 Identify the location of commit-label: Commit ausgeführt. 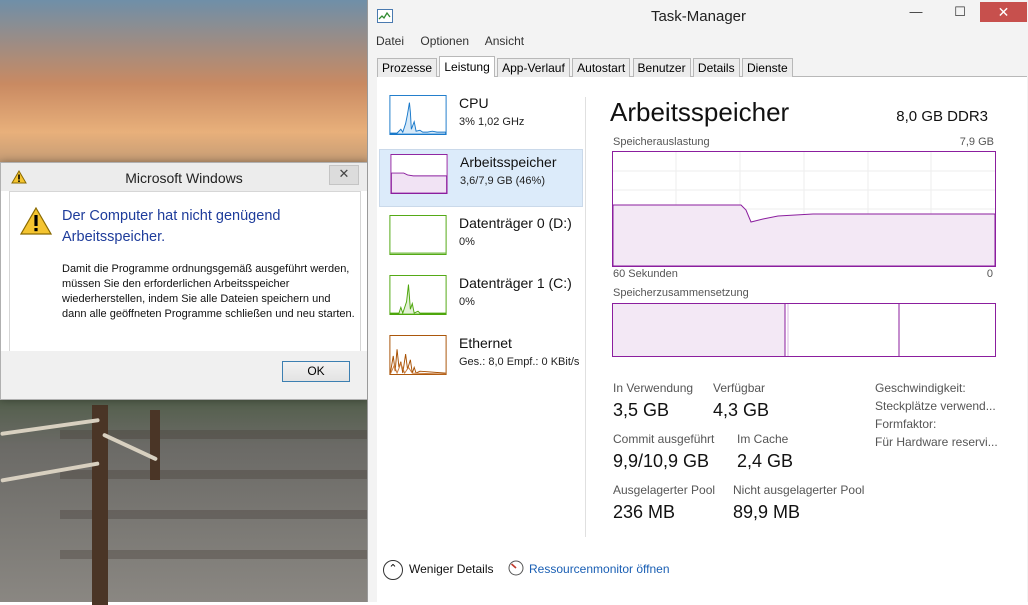
(664, 439).